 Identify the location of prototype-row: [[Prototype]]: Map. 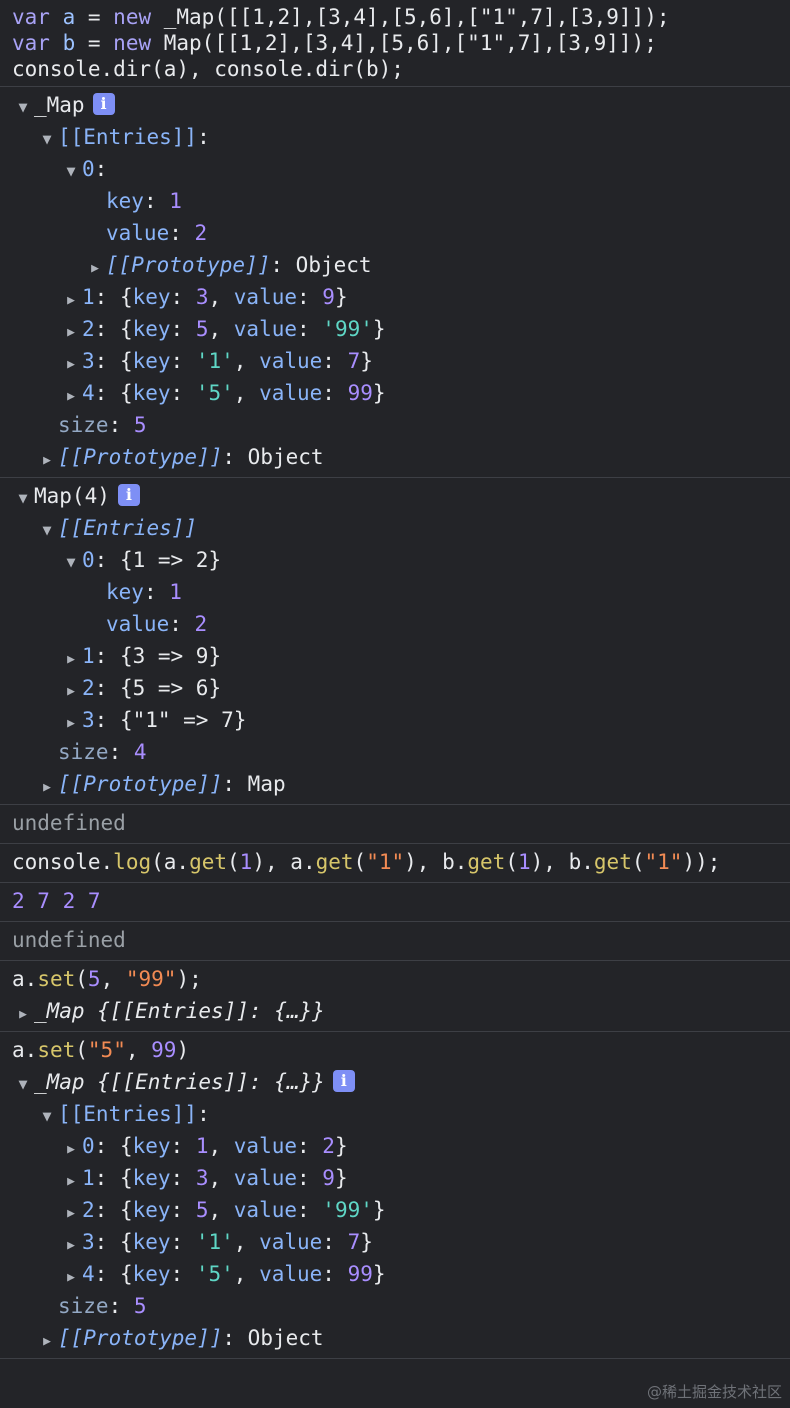
(395, 784).